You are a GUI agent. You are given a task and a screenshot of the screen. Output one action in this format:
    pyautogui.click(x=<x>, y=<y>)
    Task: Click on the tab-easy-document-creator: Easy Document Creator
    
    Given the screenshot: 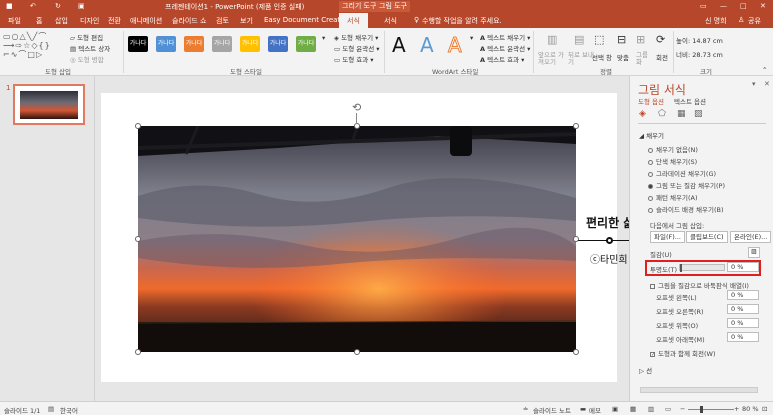 What is the action you would take?
    pyautogui.click(x=305, y=20)
    